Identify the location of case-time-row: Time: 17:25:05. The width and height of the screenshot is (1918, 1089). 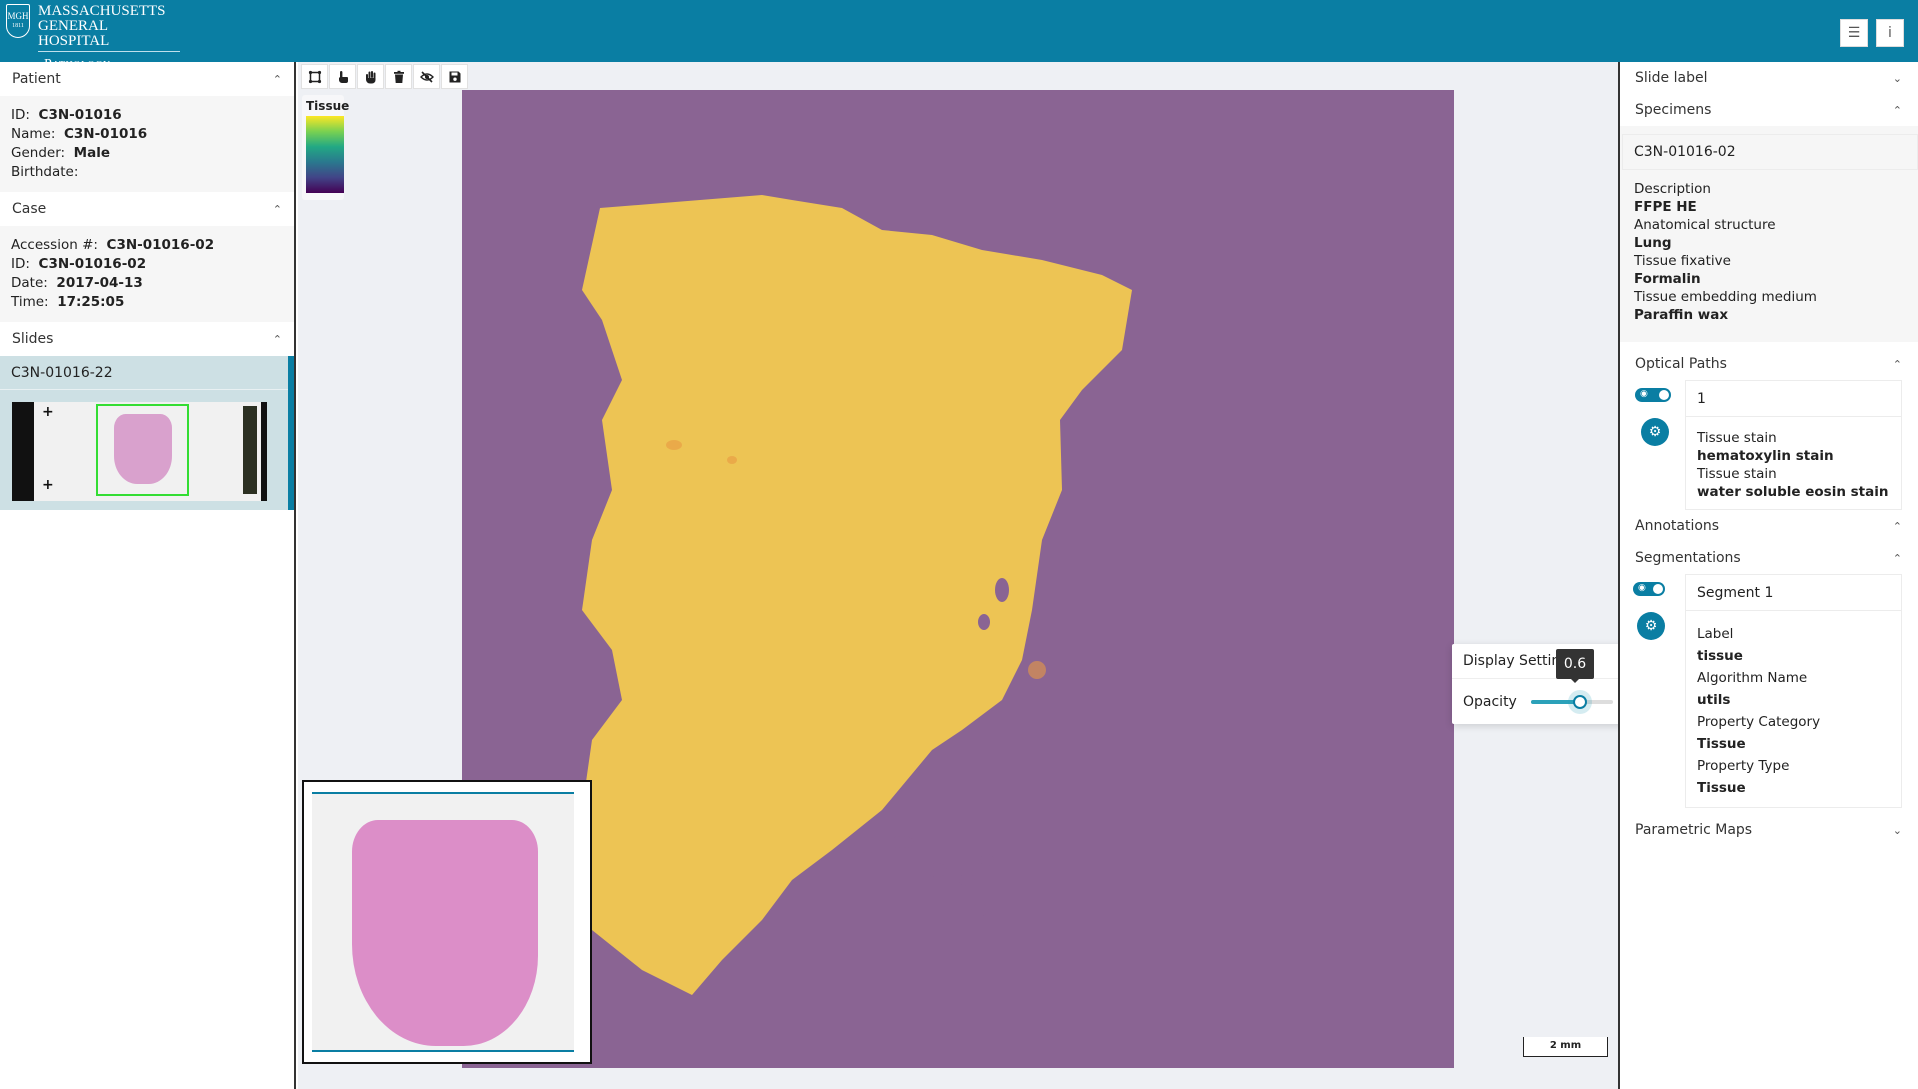
(68, 302).